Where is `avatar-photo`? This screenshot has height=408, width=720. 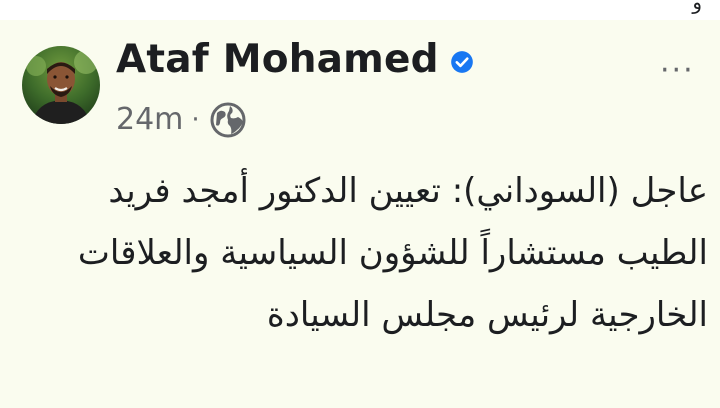
avatar-photo is located at coordinates (61, 85).